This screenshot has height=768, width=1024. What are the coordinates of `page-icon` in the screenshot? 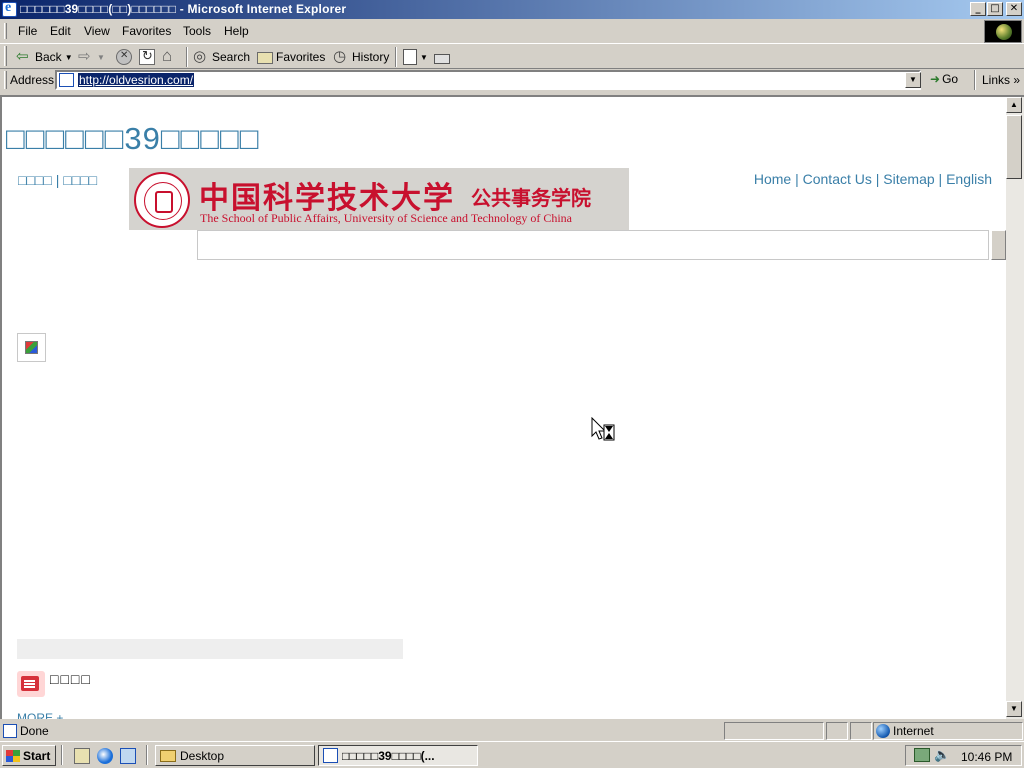 It's located at (66, 80).